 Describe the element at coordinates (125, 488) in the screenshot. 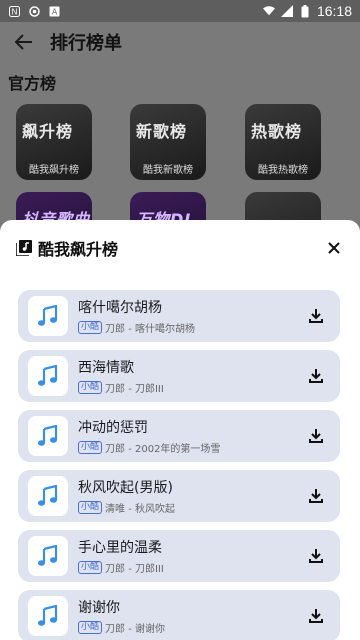

I see `song-title: 秋风吹起(男版)` at that location.